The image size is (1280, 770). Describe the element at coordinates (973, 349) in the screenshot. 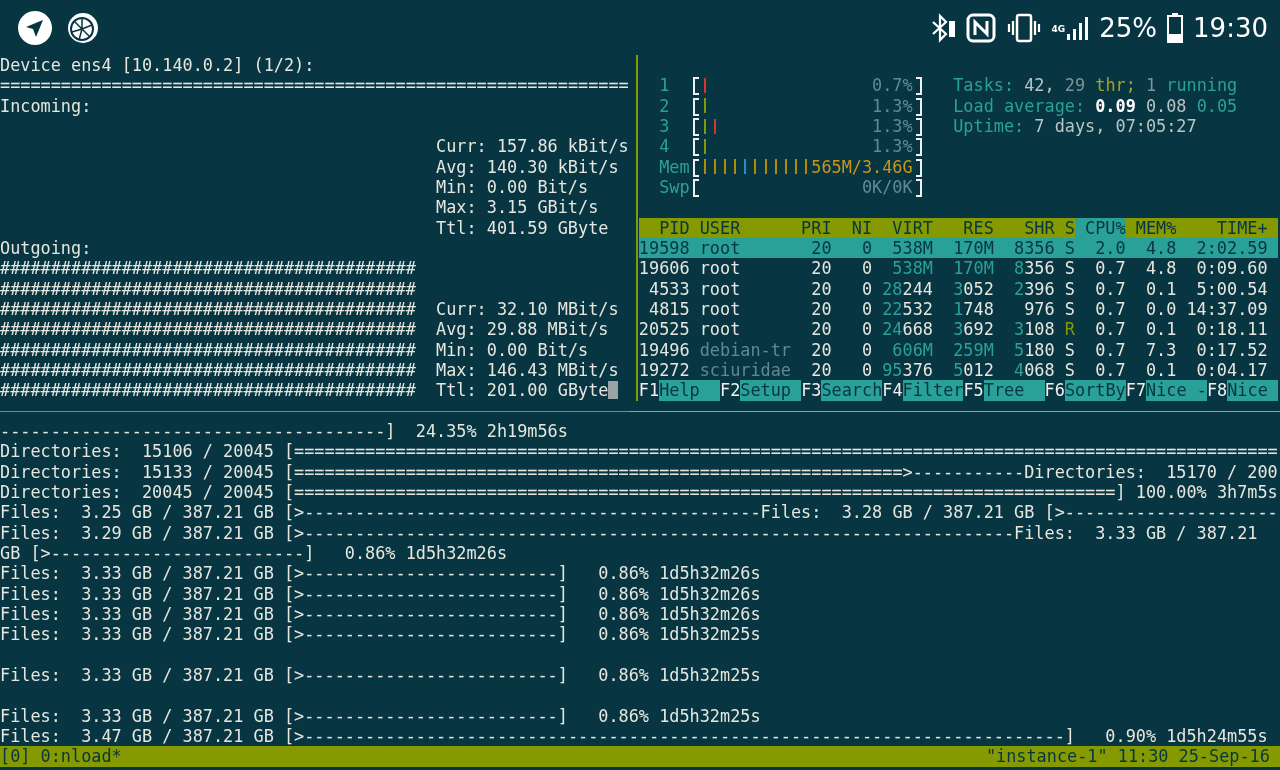

I see `table-cell-text: 259M` at that location.